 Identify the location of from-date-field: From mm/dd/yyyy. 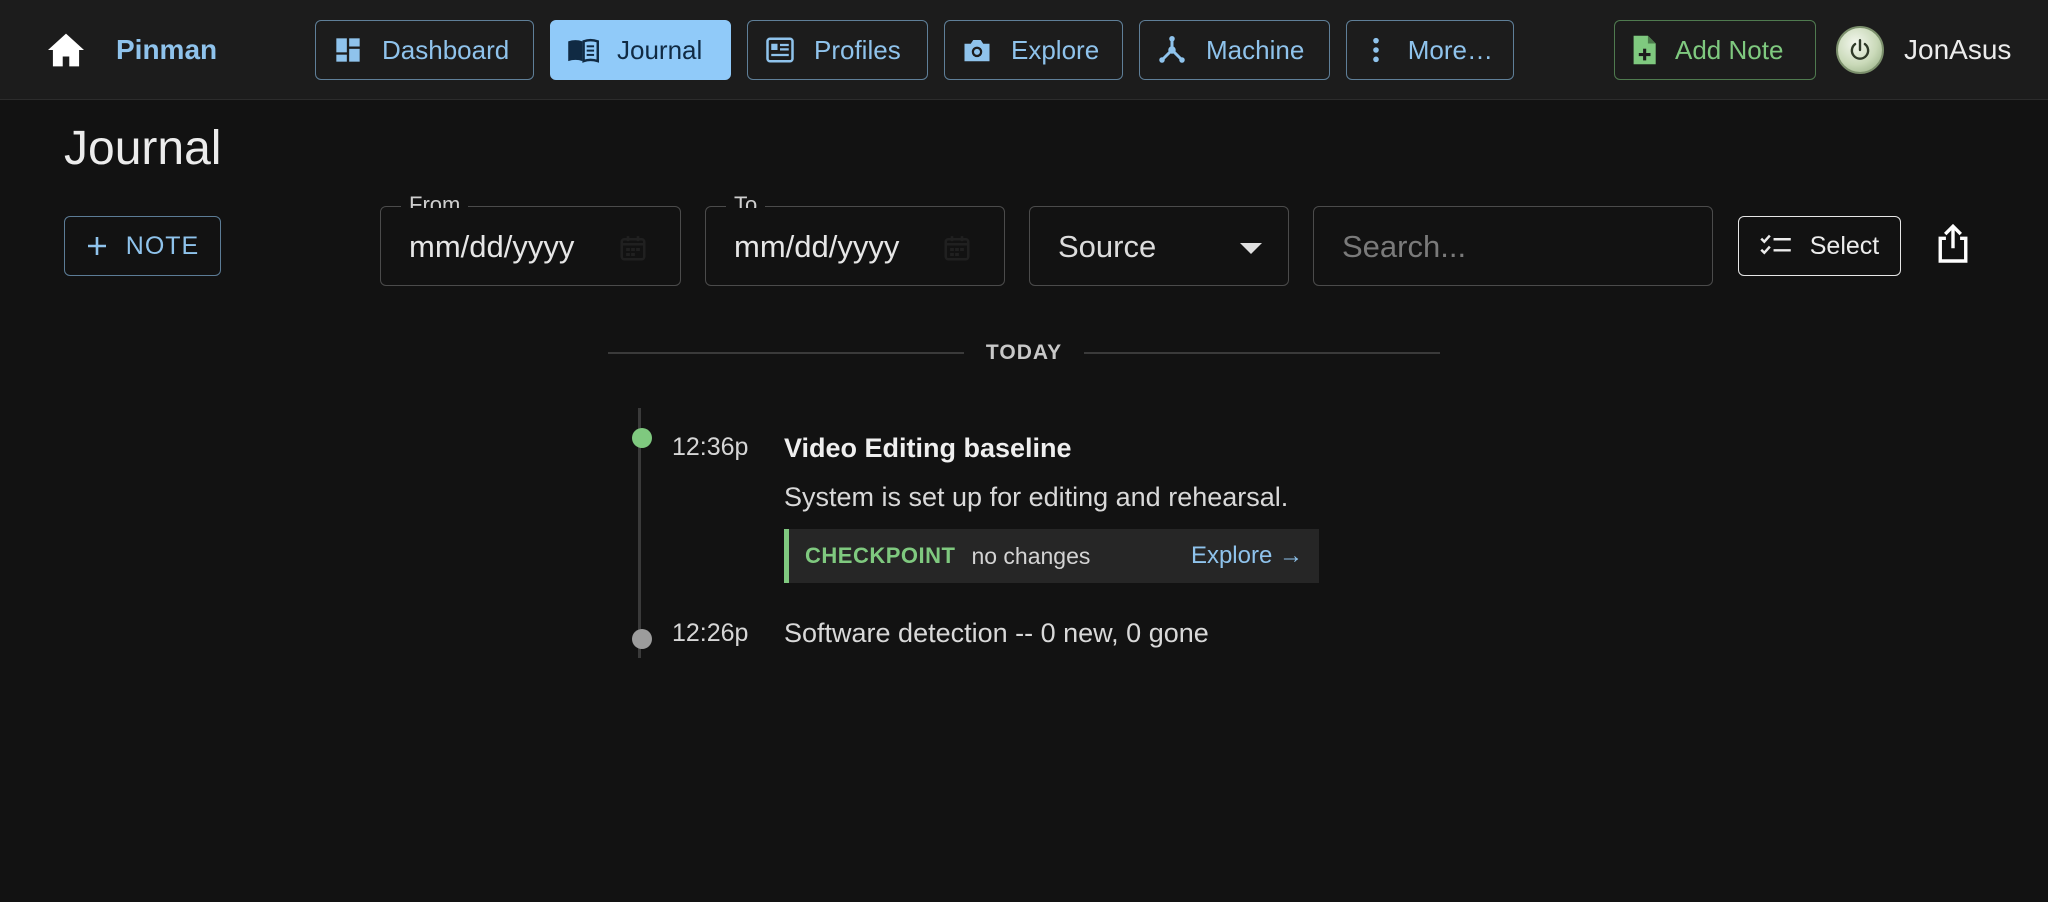
(530, 240).